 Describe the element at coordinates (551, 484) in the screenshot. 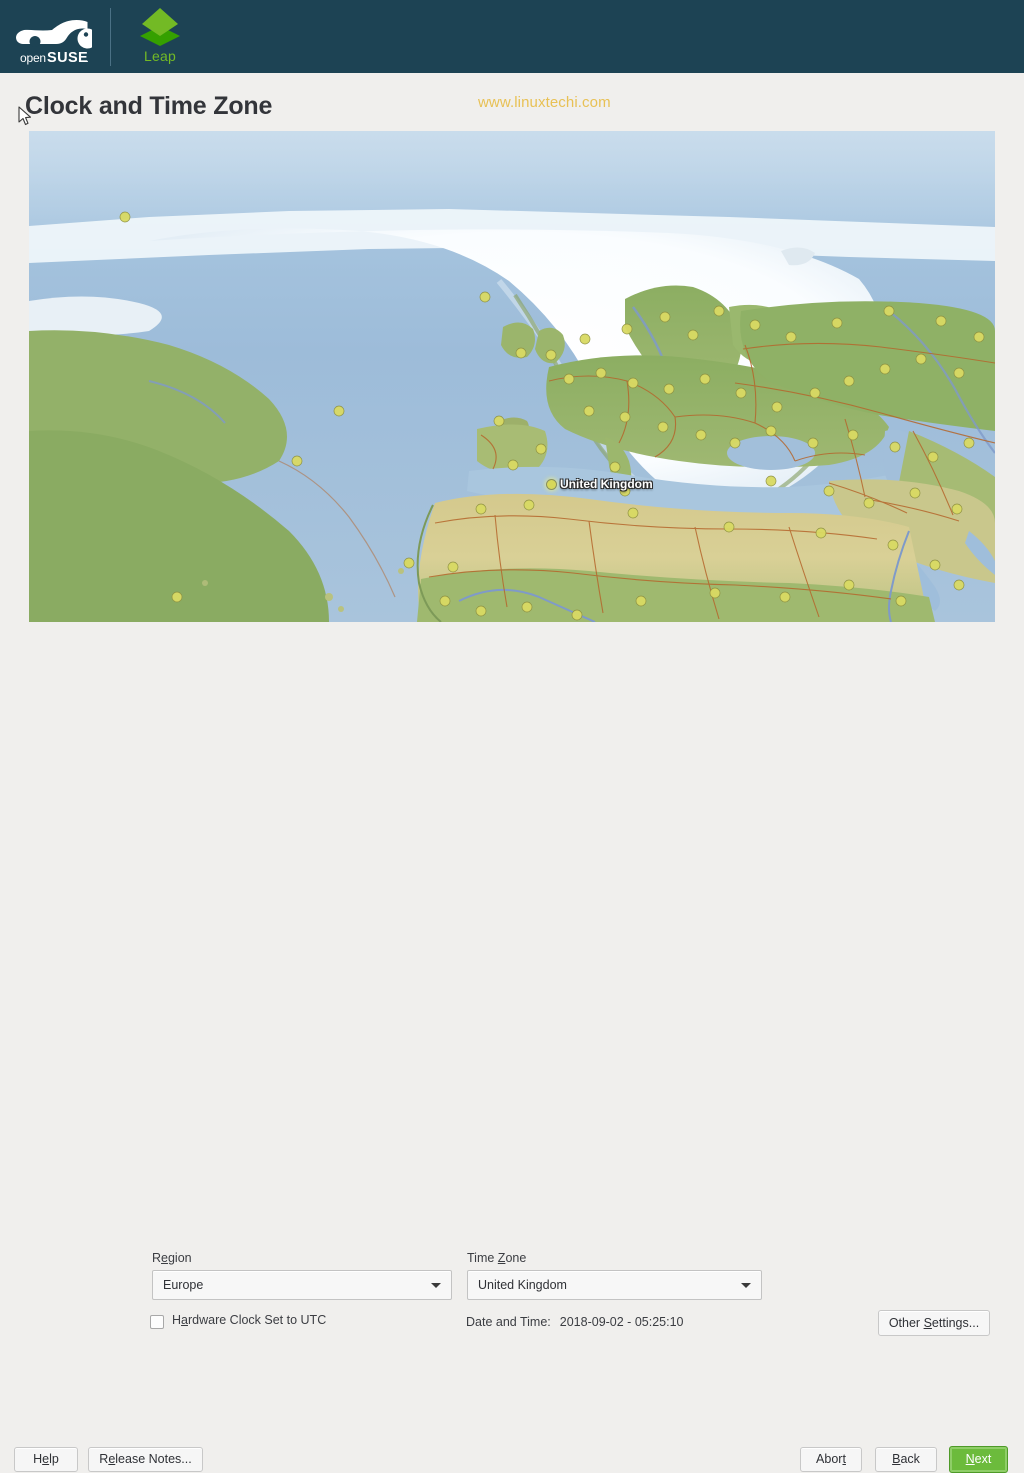

I see `selected-timezone-marker` at that location.